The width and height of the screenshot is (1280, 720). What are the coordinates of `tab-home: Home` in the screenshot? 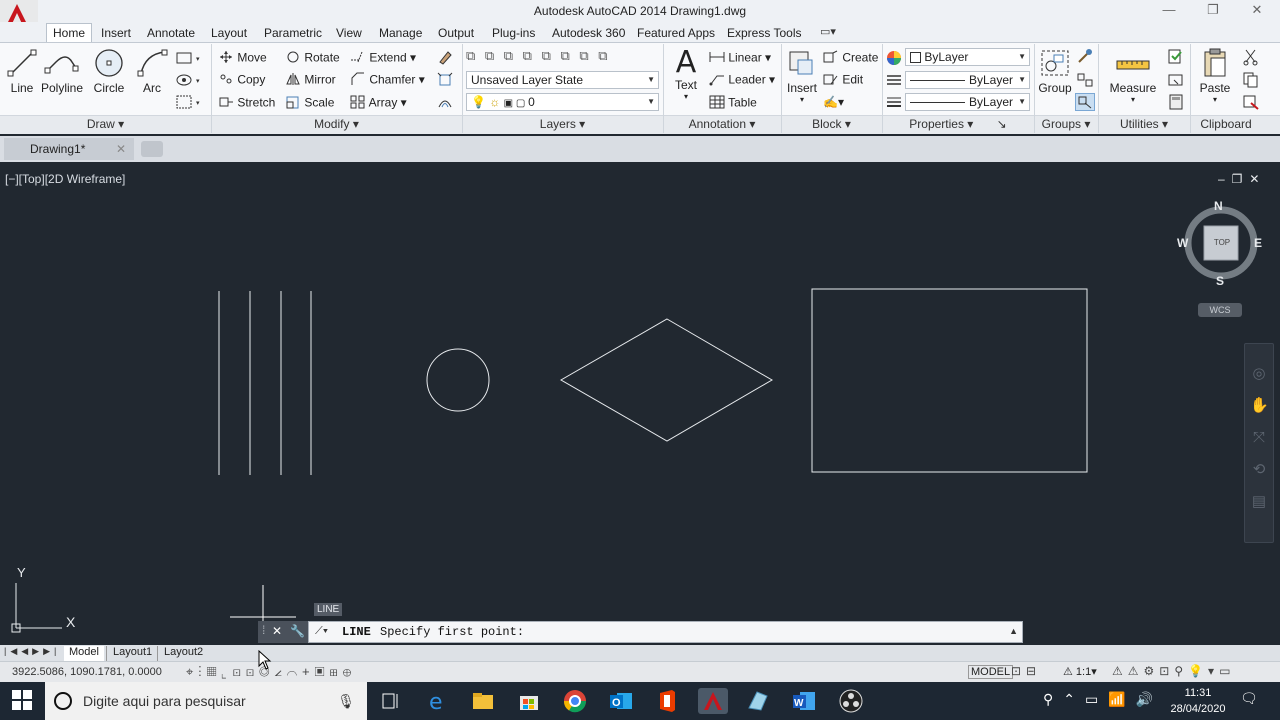 It's located at (69, 33).